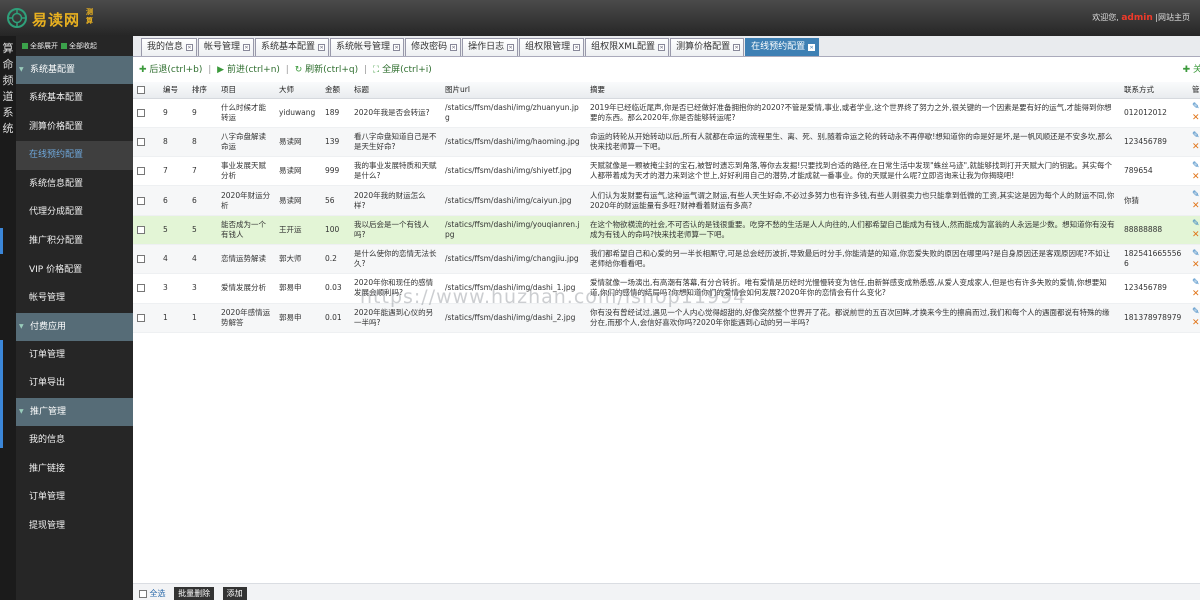  I want to click on tab: 组权限管理 ✕, so click(552, 47).